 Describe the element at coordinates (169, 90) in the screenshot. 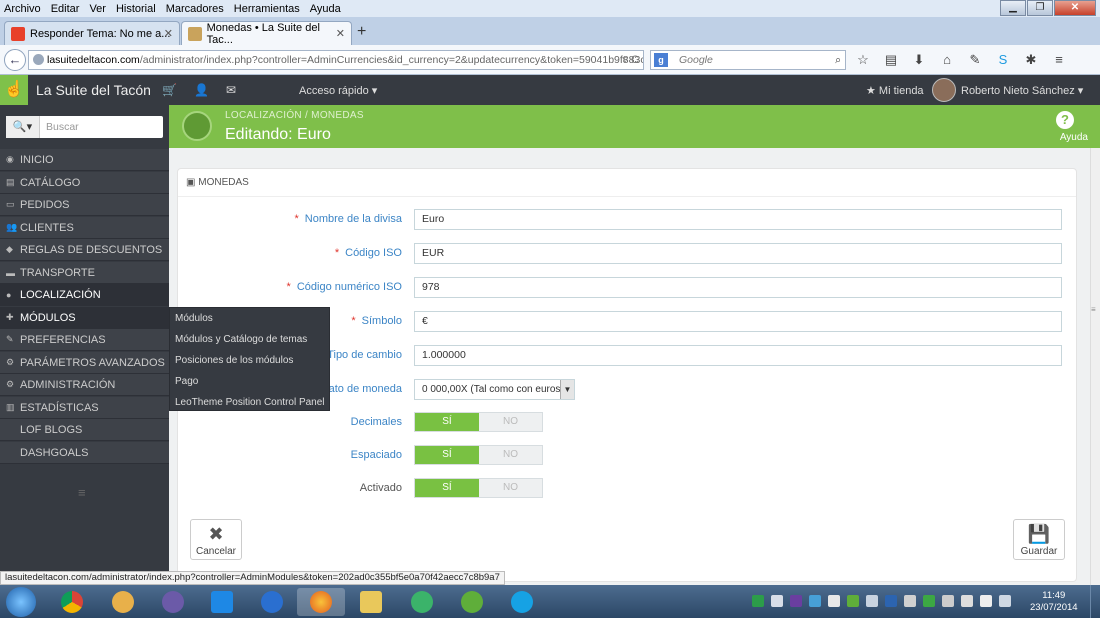

I see `cart-icon: 🛒` at that location.